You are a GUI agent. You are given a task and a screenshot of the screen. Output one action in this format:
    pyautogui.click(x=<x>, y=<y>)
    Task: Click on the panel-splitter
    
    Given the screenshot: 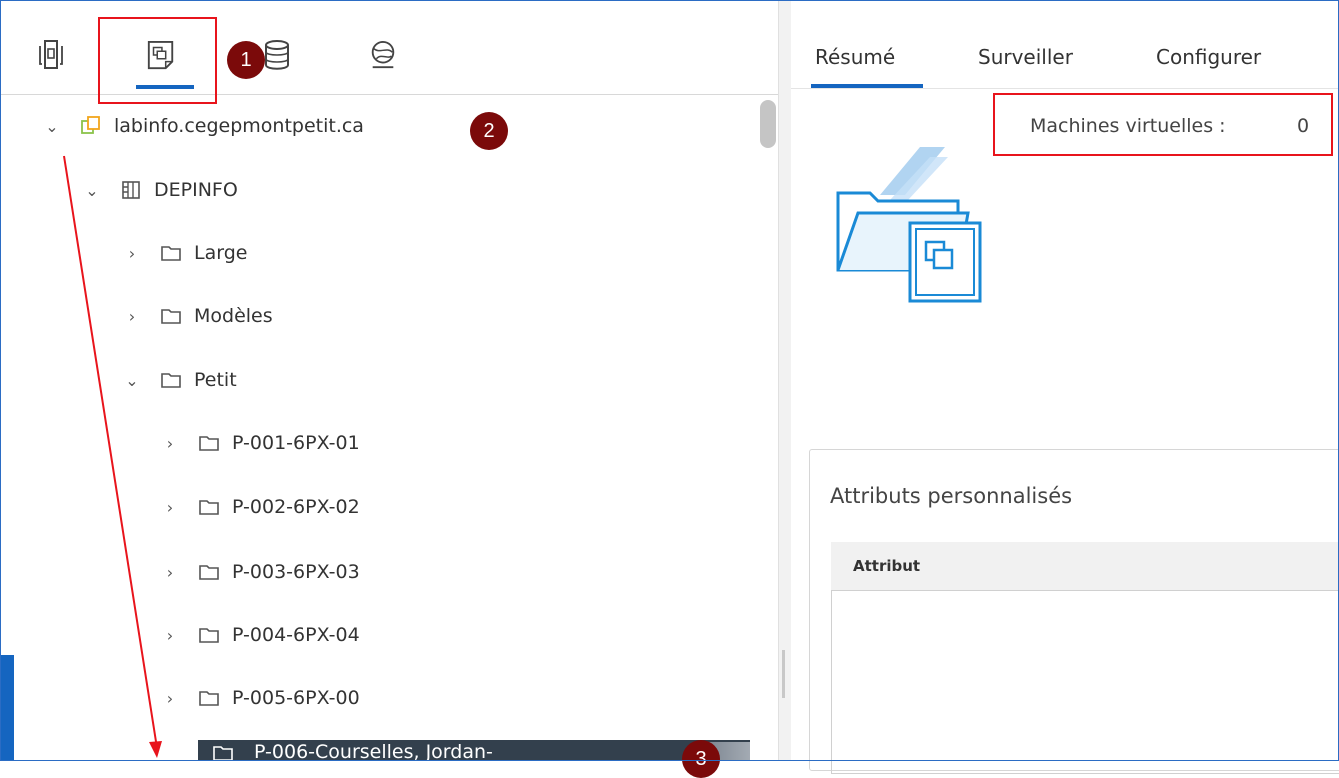 What is the action you would take?
    pyautogui.click(x=785, y=380)
    